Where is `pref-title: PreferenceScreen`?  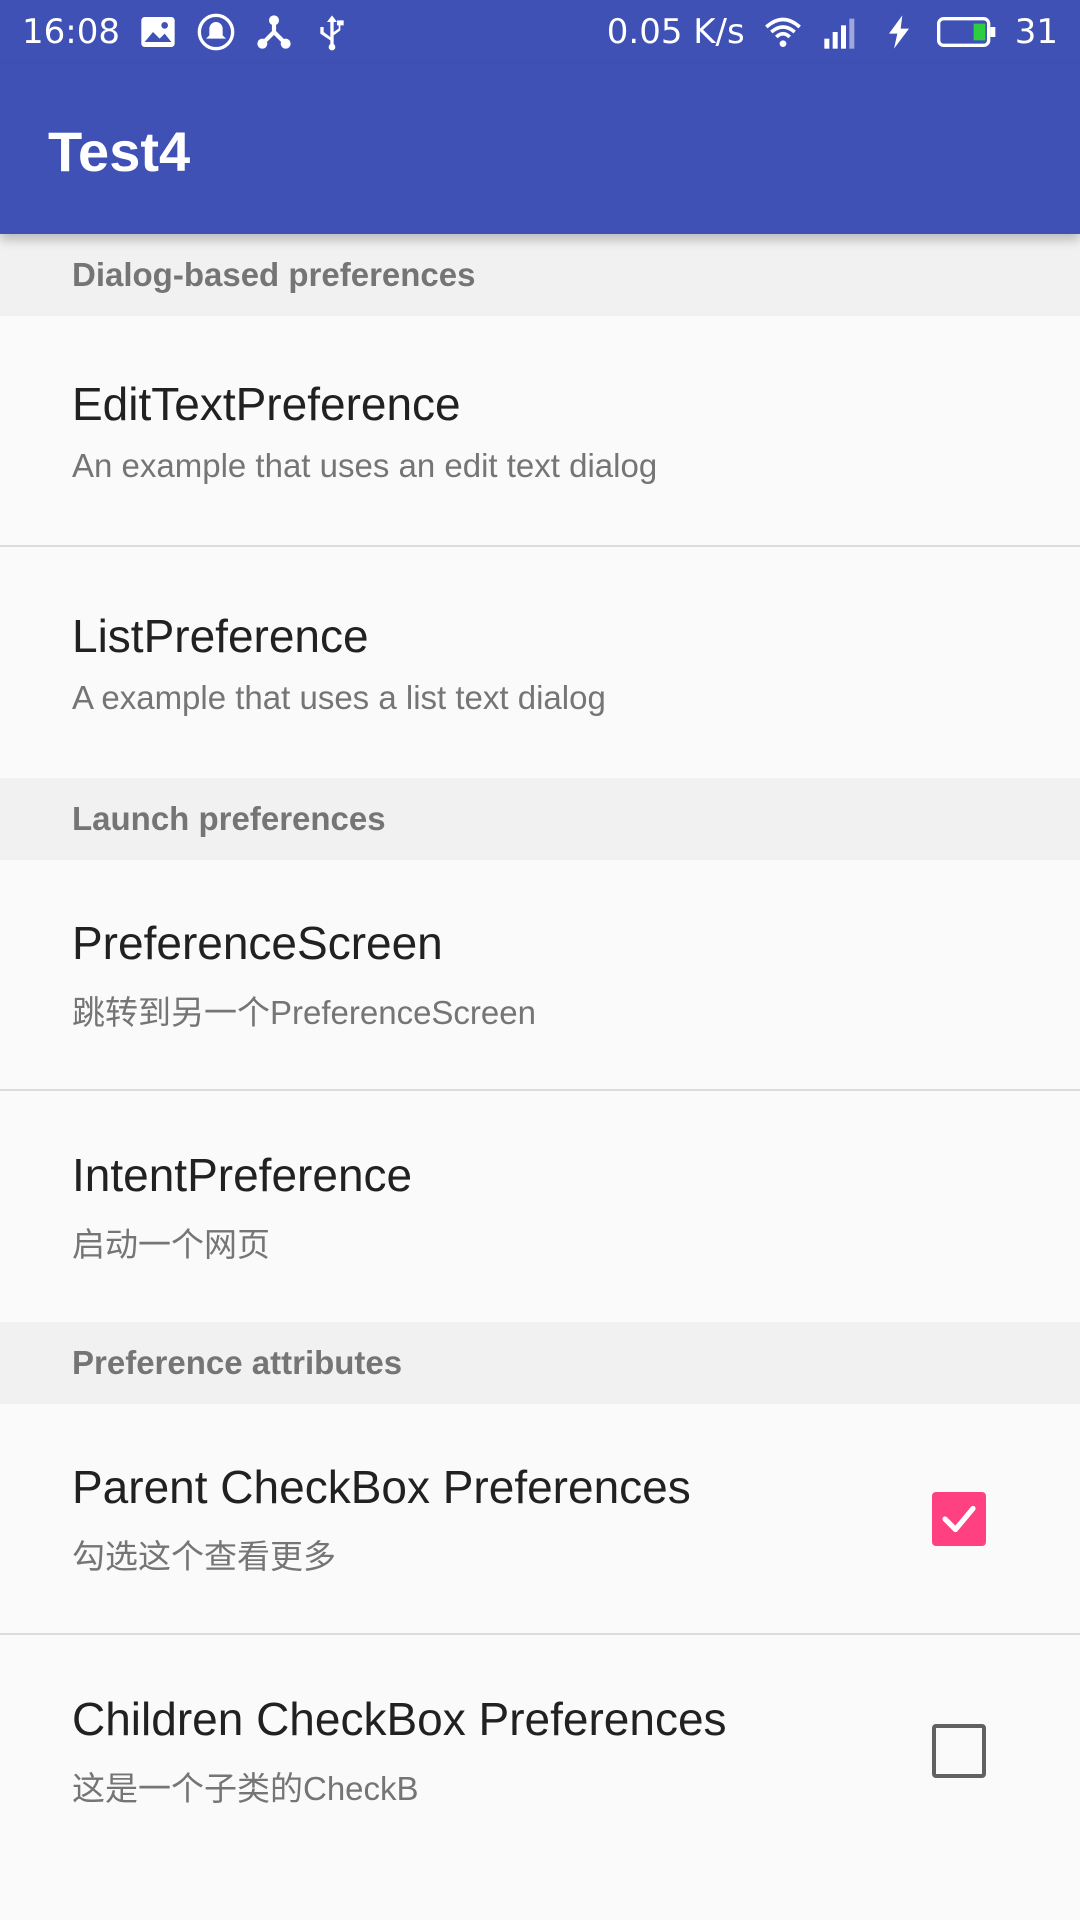 pref-title: PreferenceScreen is located at coordinates (257, 942).